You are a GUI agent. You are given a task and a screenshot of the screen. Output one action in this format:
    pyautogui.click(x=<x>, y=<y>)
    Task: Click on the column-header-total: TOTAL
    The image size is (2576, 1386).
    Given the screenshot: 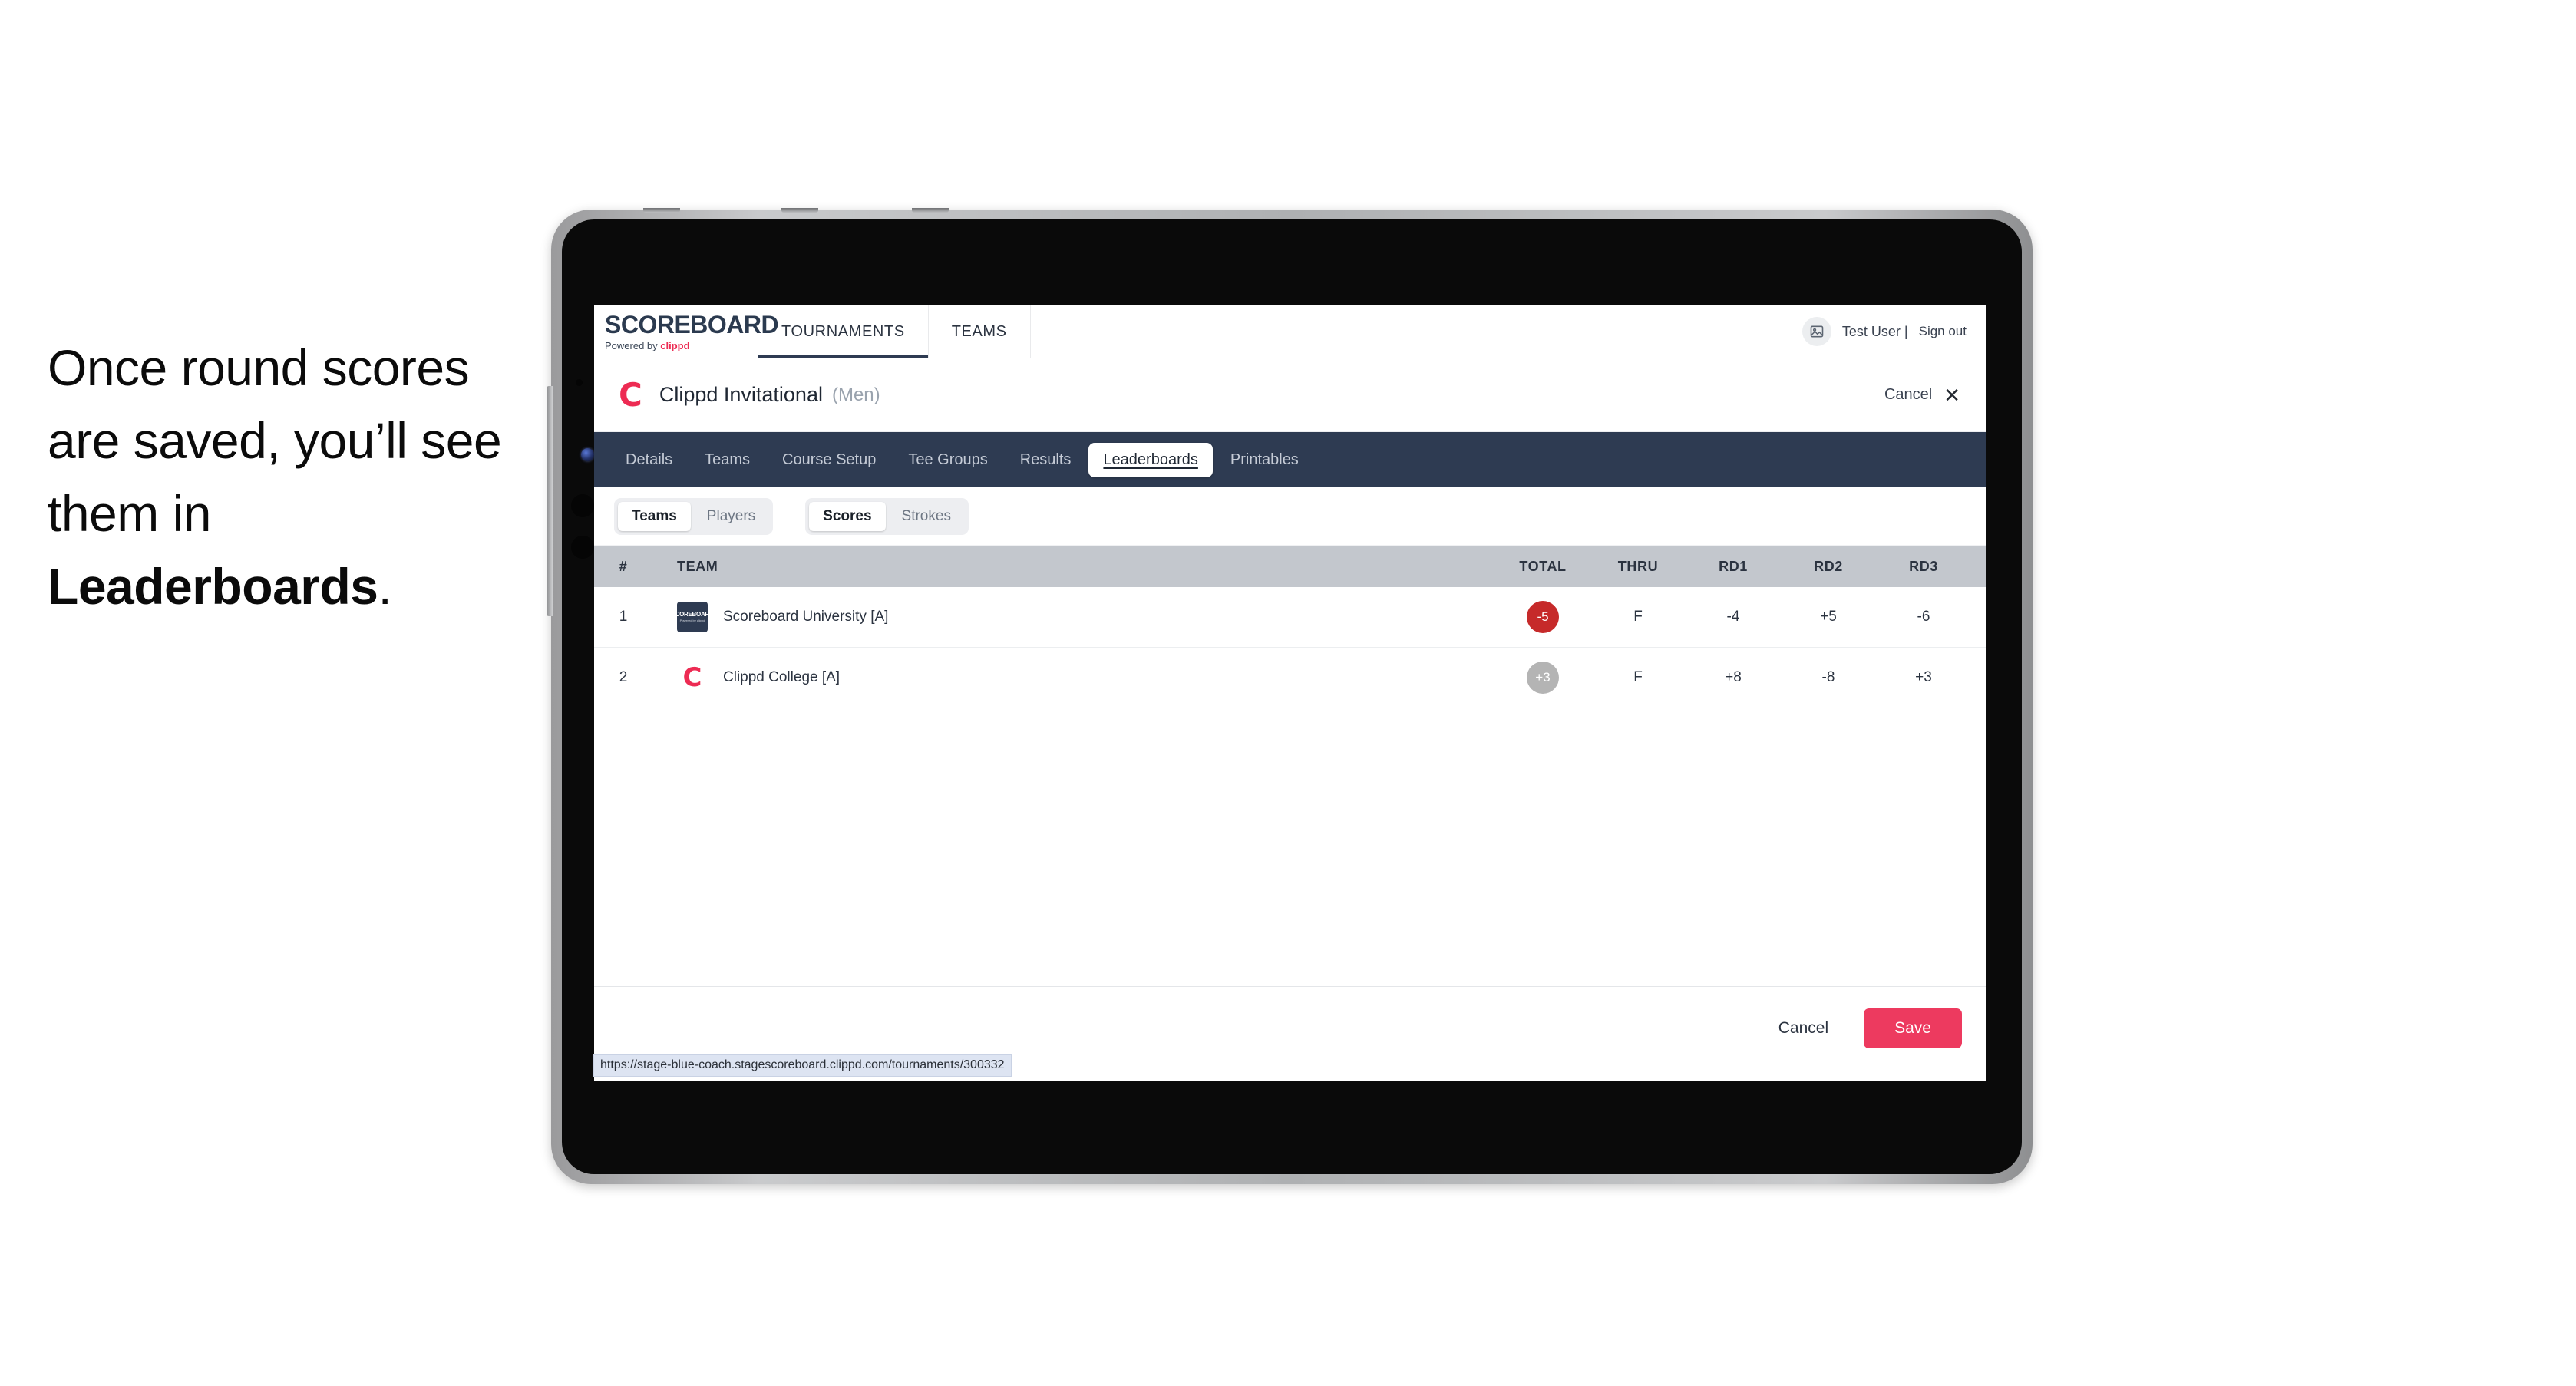 What is the action you would take?
    pyautogui.click(x=1543, y=566)
    